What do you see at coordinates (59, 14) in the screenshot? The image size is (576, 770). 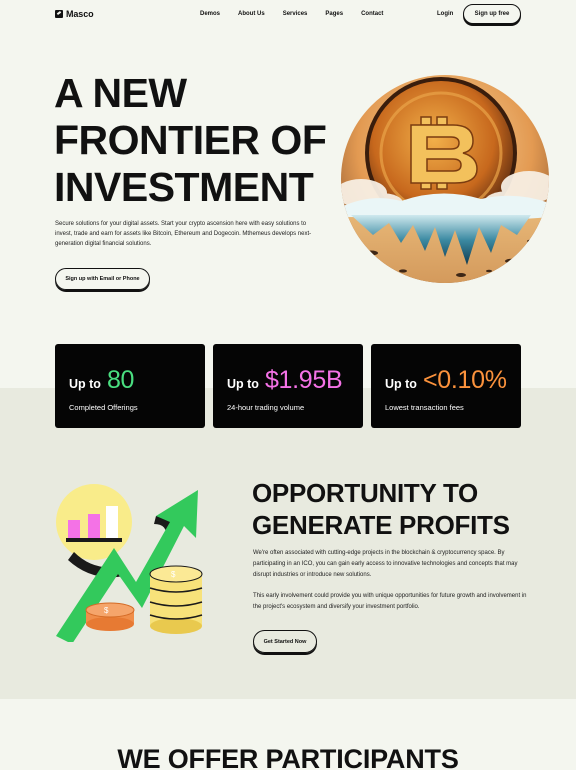 I see `logo-icon` at bounding box center [59, 14].